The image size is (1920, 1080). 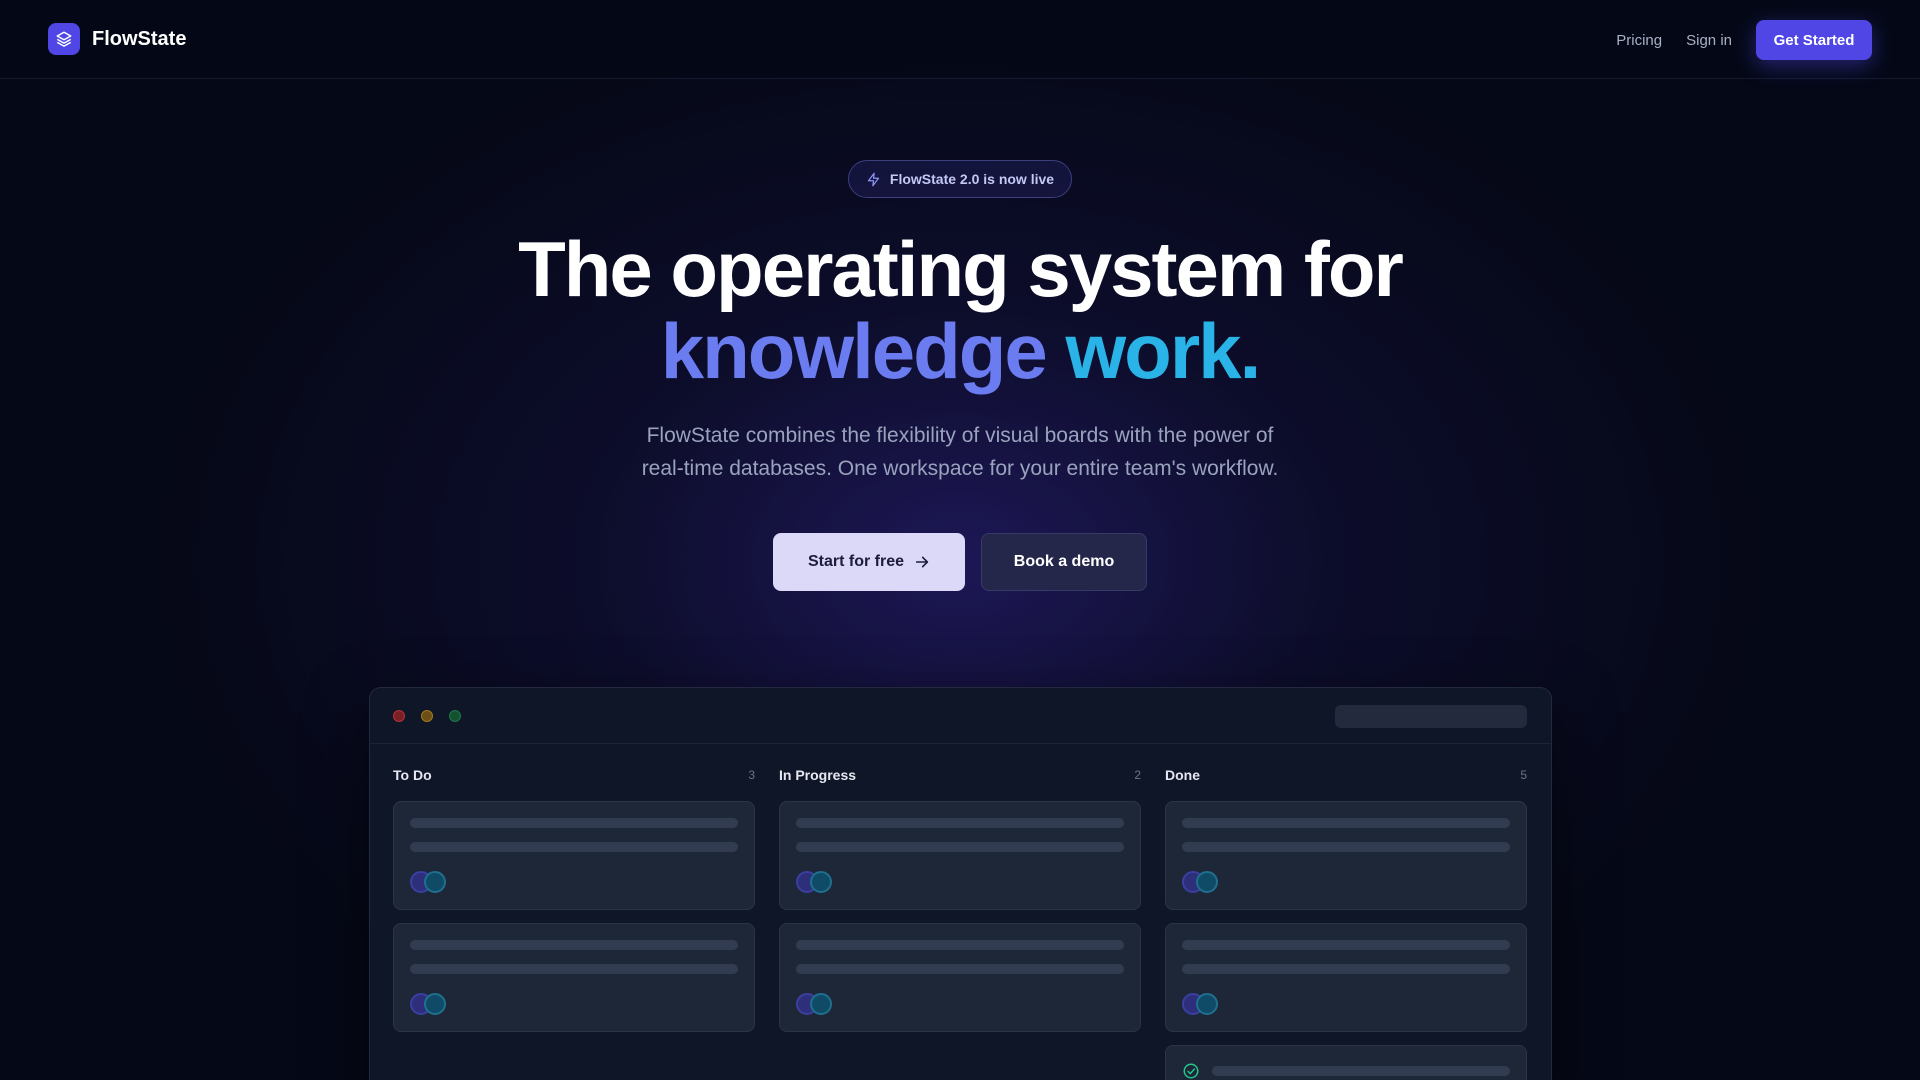 What do you see at coordinates (751, 775) in the screenshot?
I see `column-count: 3` at bounding box center [751, 775].